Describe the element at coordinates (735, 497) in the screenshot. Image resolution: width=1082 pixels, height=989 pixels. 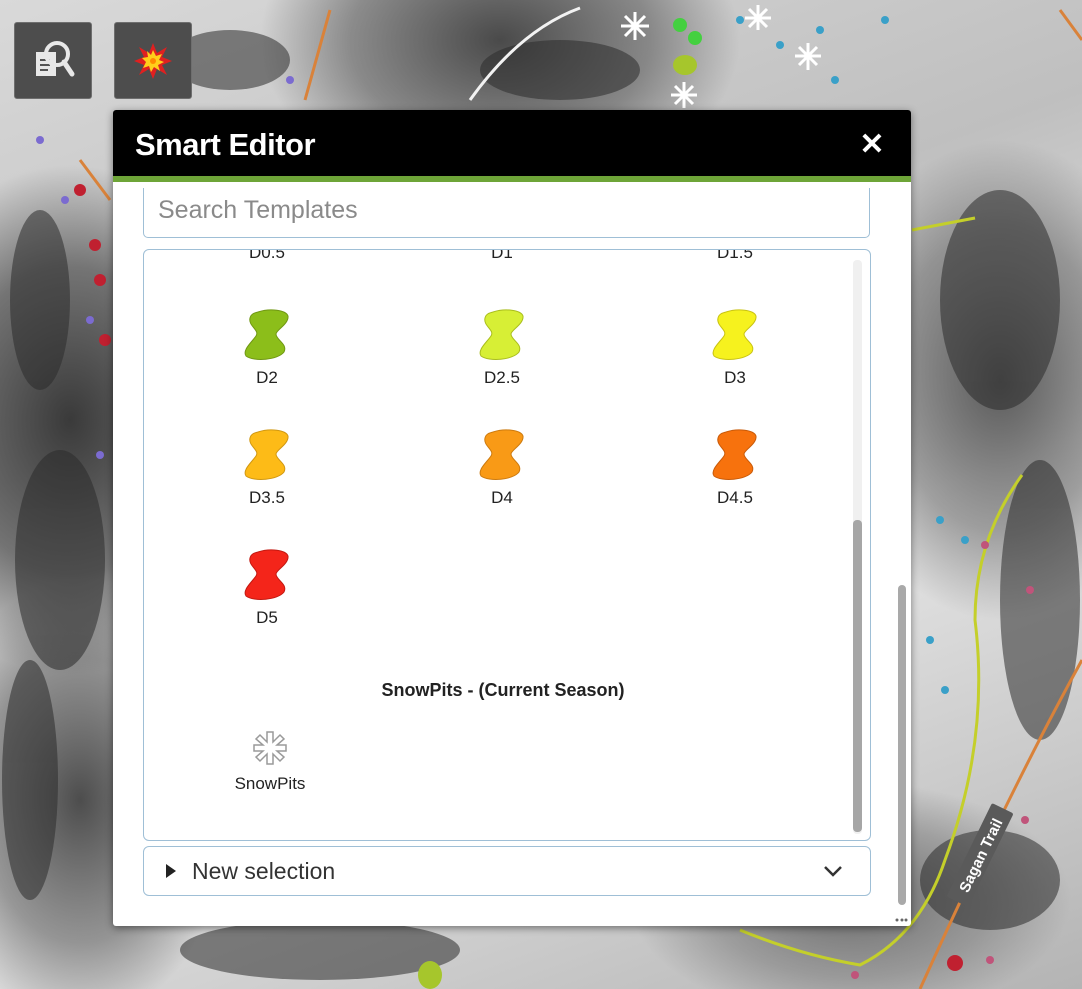
I see `template-label: D4.5` at that location.